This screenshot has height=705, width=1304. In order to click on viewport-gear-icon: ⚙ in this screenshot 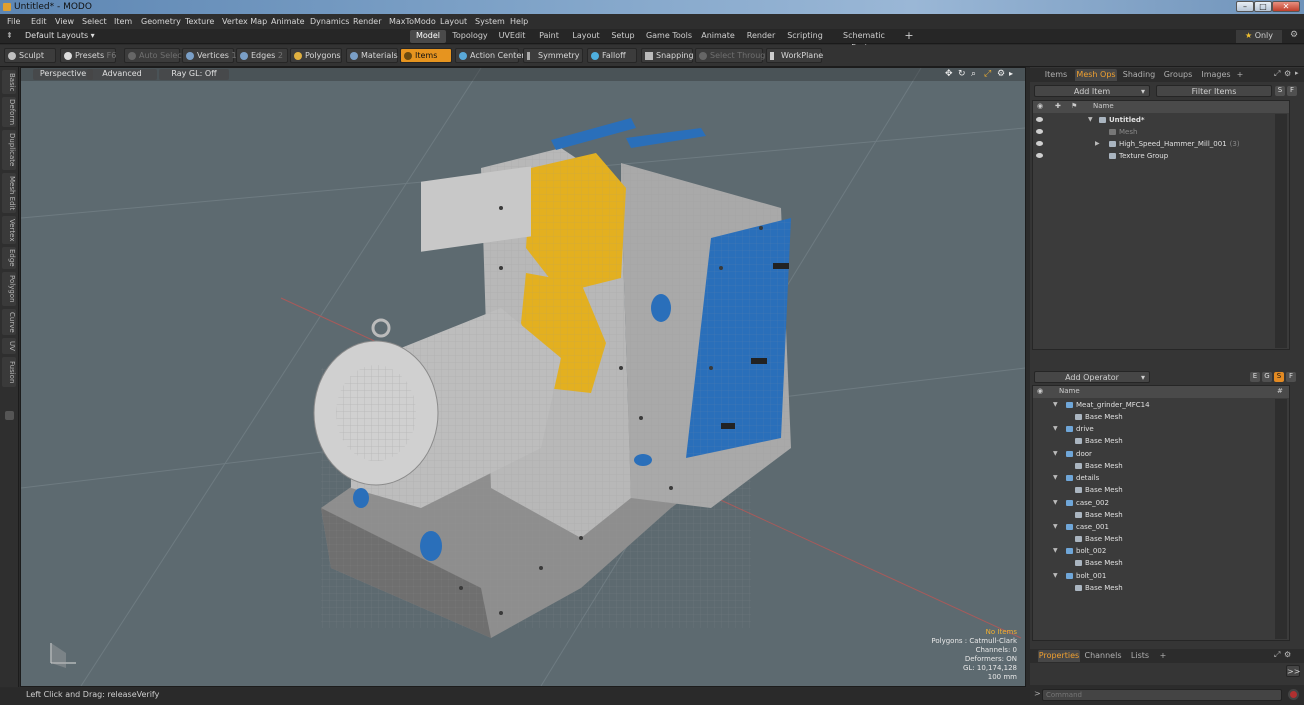, I will do `click(1001, 74)`.